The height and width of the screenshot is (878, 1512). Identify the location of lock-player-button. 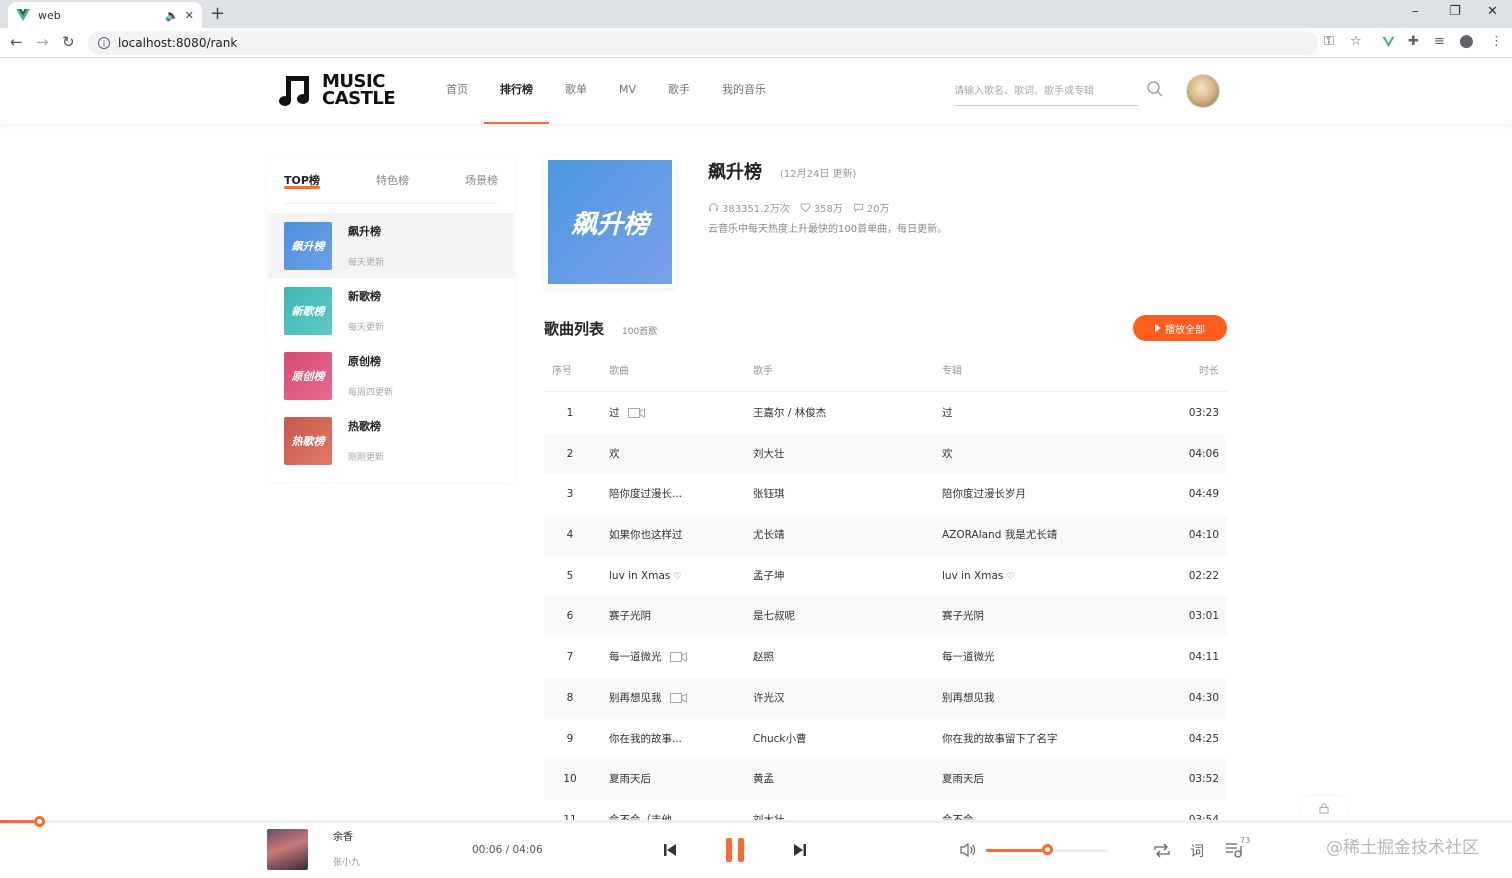
(1324, 808).